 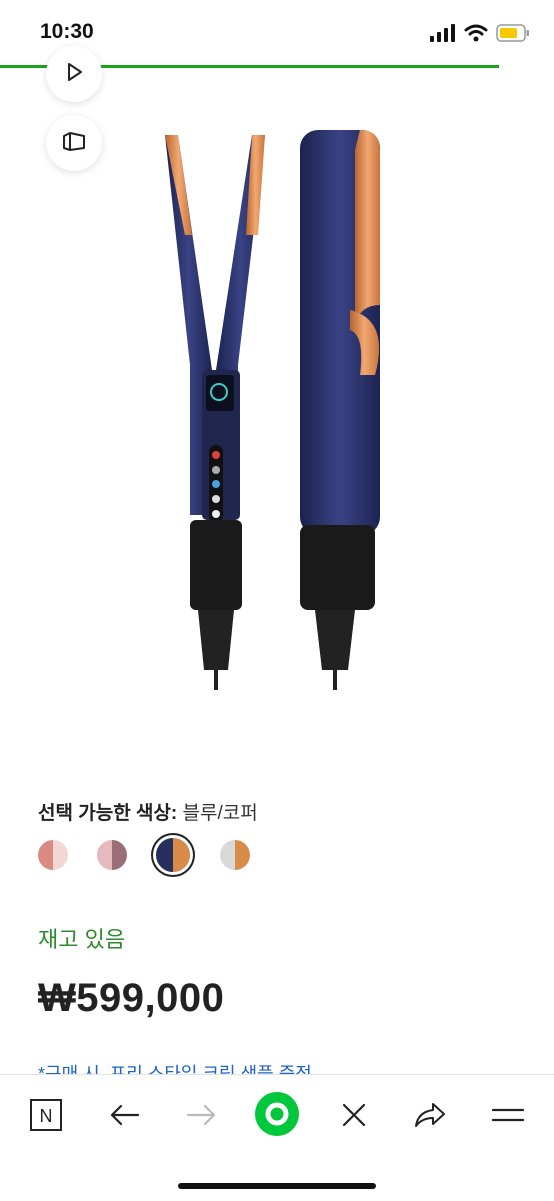 I want to click on gallery-button, so click(x=74, y=143).